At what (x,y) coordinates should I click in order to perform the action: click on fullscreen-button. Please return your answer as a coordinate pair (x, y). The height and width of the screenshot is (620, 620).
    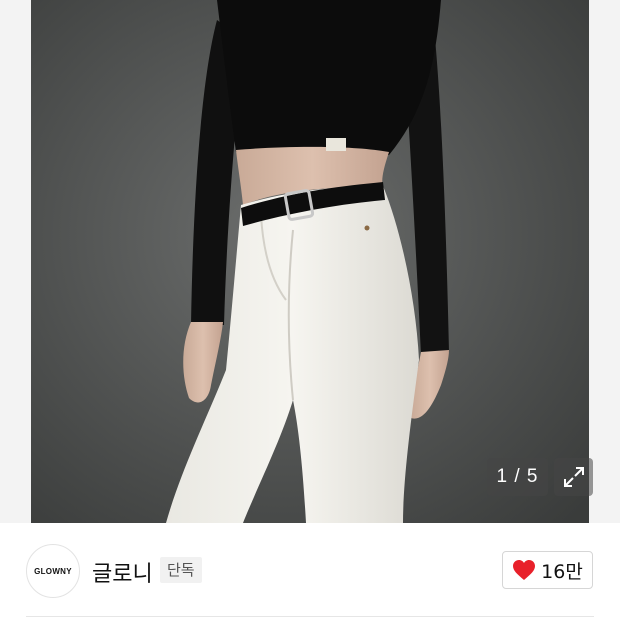
    Looking at the image, I should click on (573, 477).